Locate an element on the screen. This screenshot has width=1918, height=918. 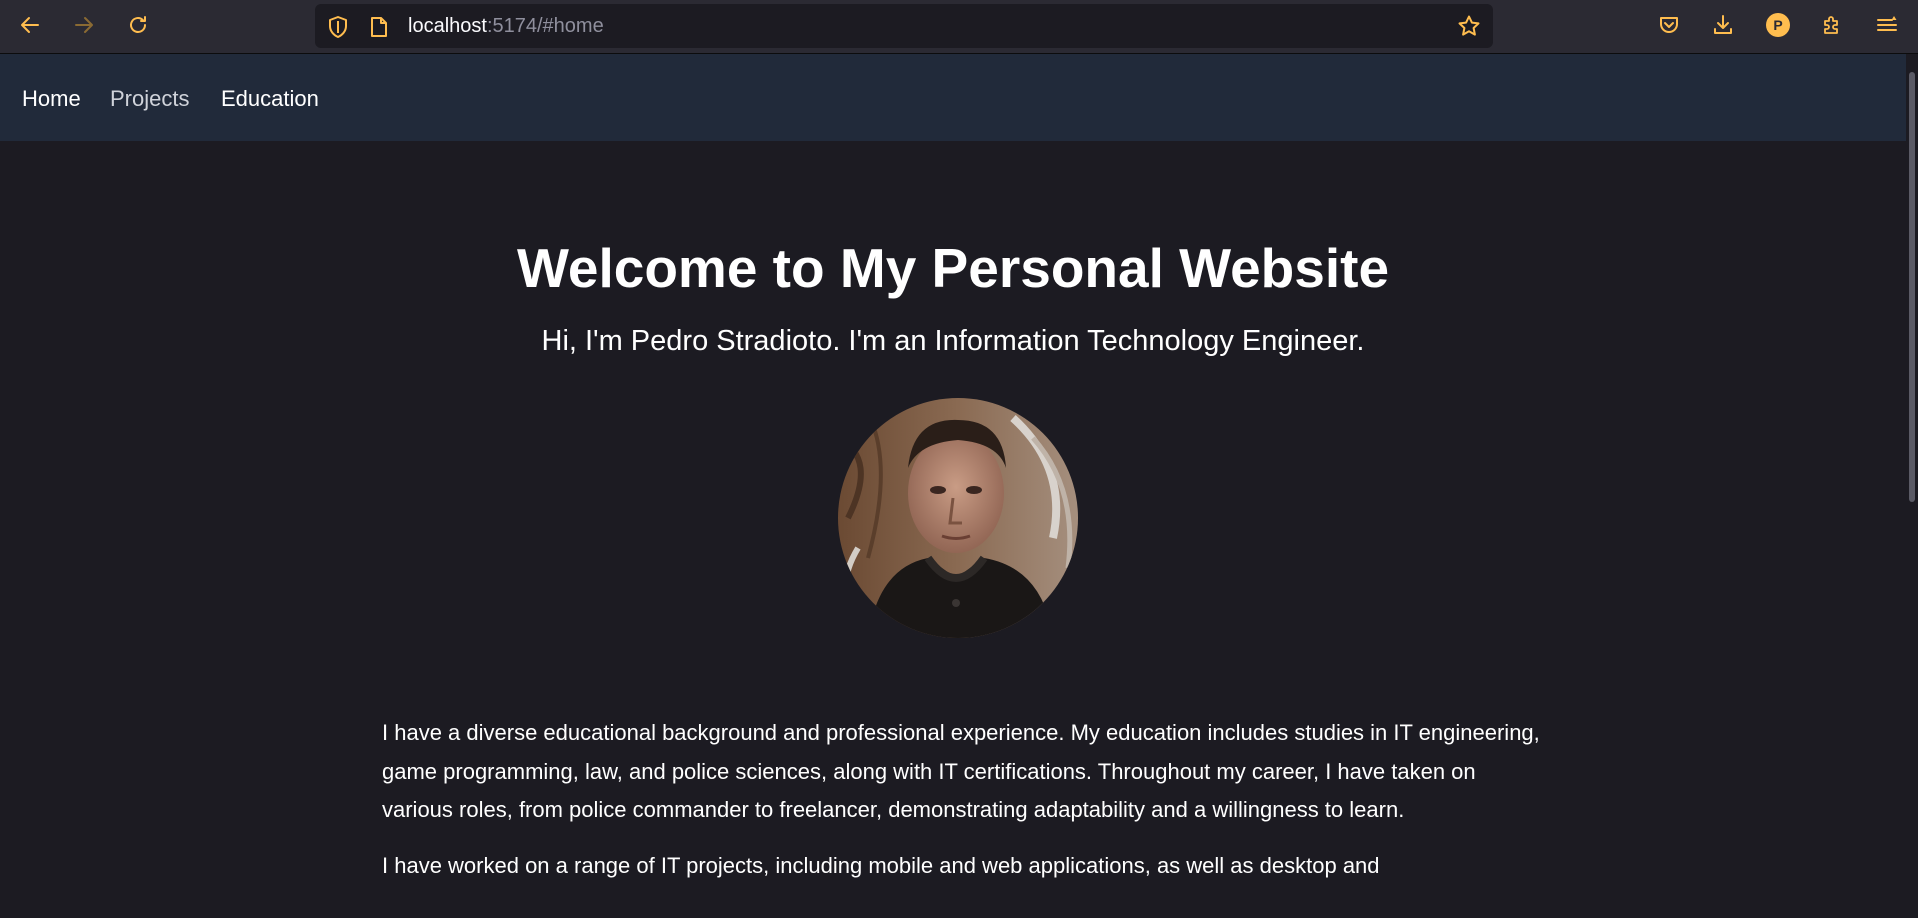
account-button: P is located at coordinates (1778, 25).